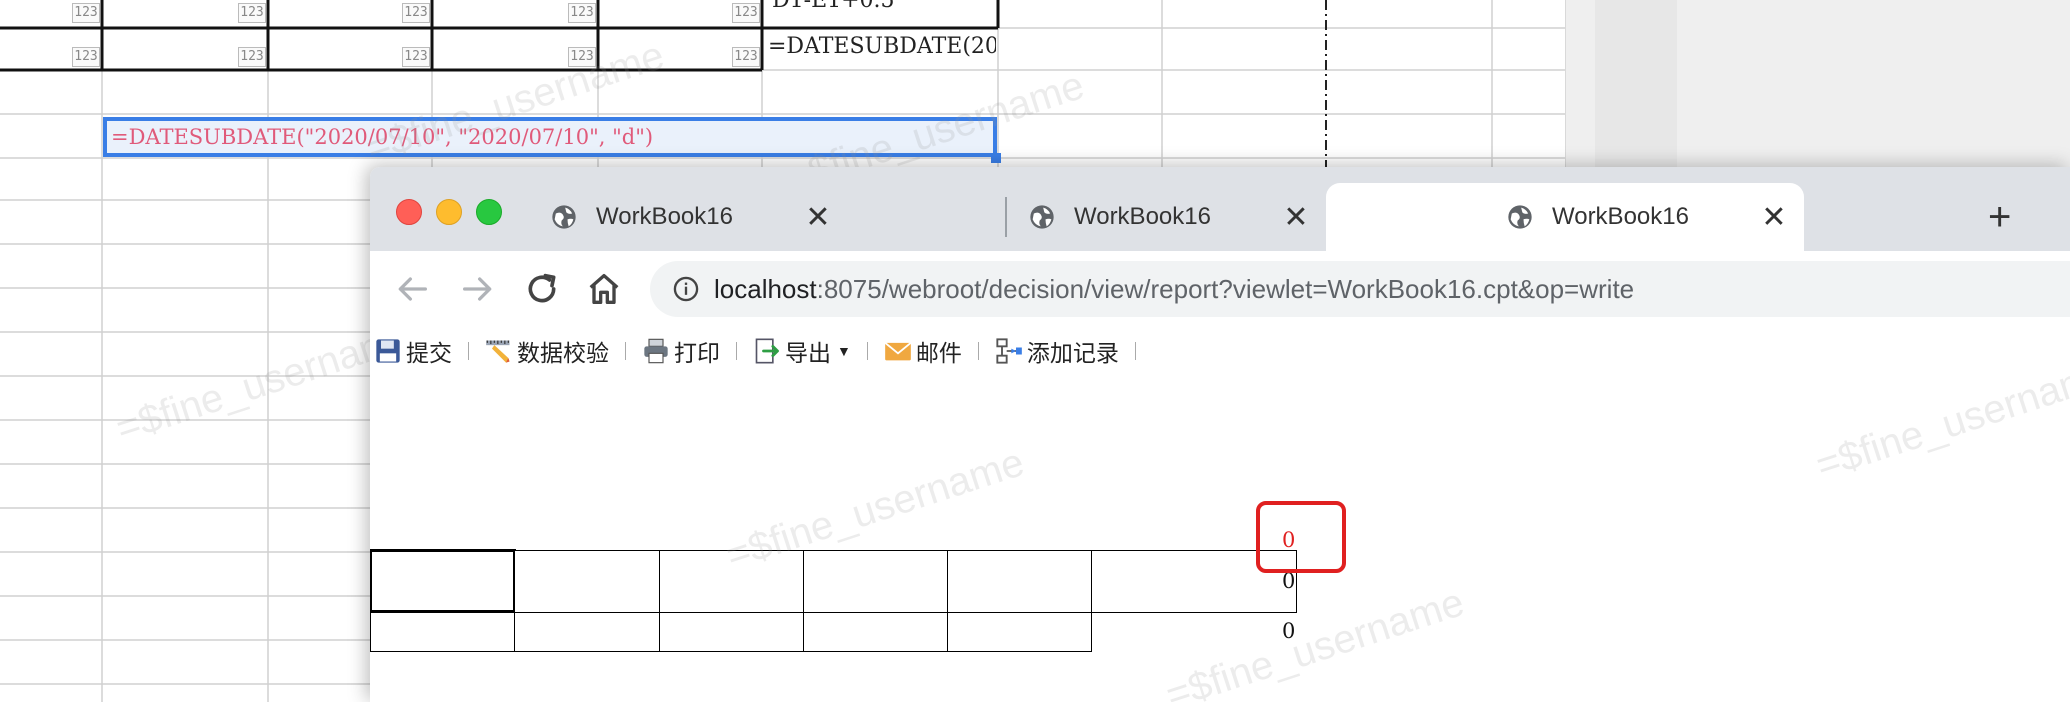 The height and width of the screenshot is (702, 2070). I want to click on mail-button: 邮件, so click(923, 351).